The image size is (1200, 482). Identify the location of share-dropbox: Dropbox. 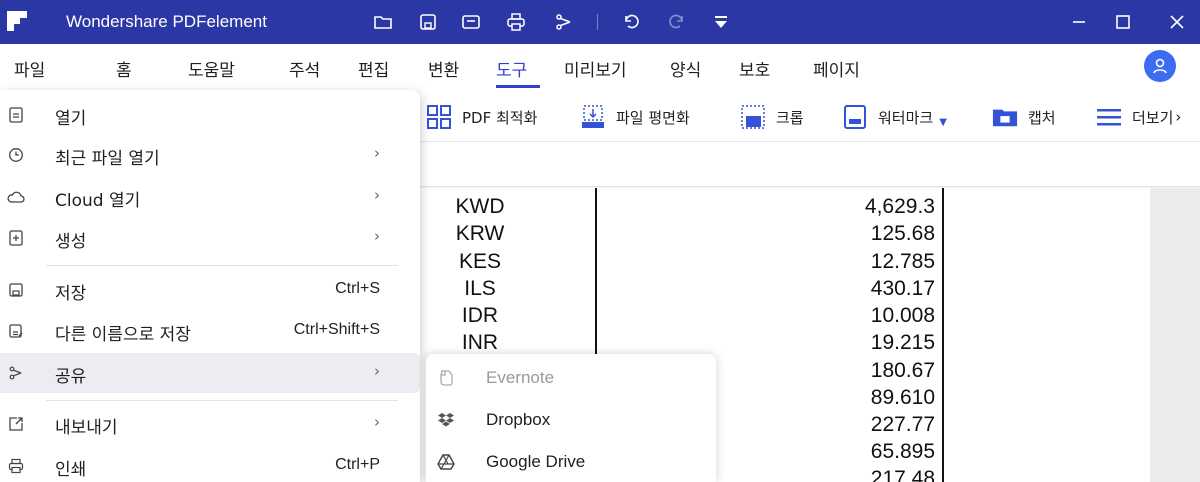
(571, 420).